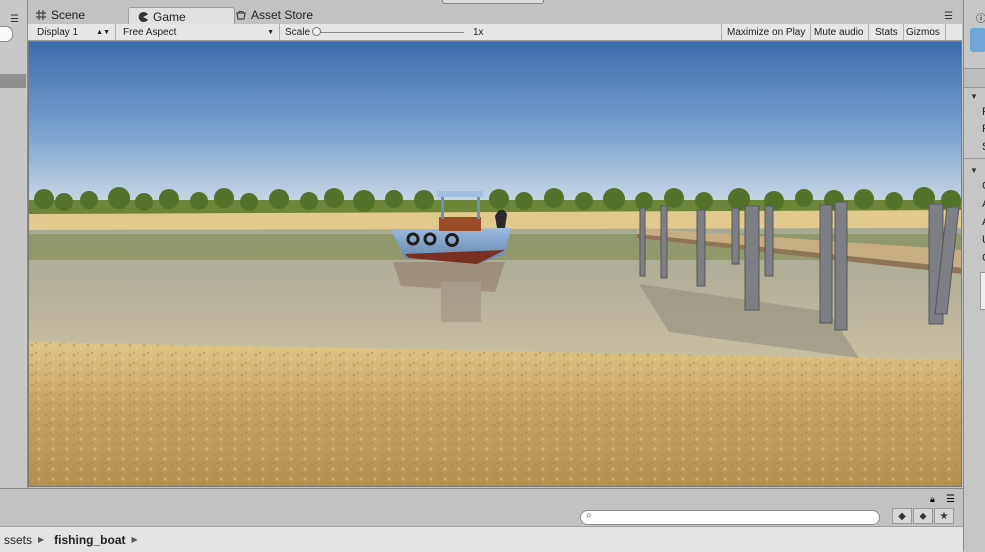 This screenshot has height=552, width=985. What do you see at coordinates (199, 32) in the screenshot?
I see `aspect-dropdown: Free Aspect ▼` at bounding box center [199, 32].